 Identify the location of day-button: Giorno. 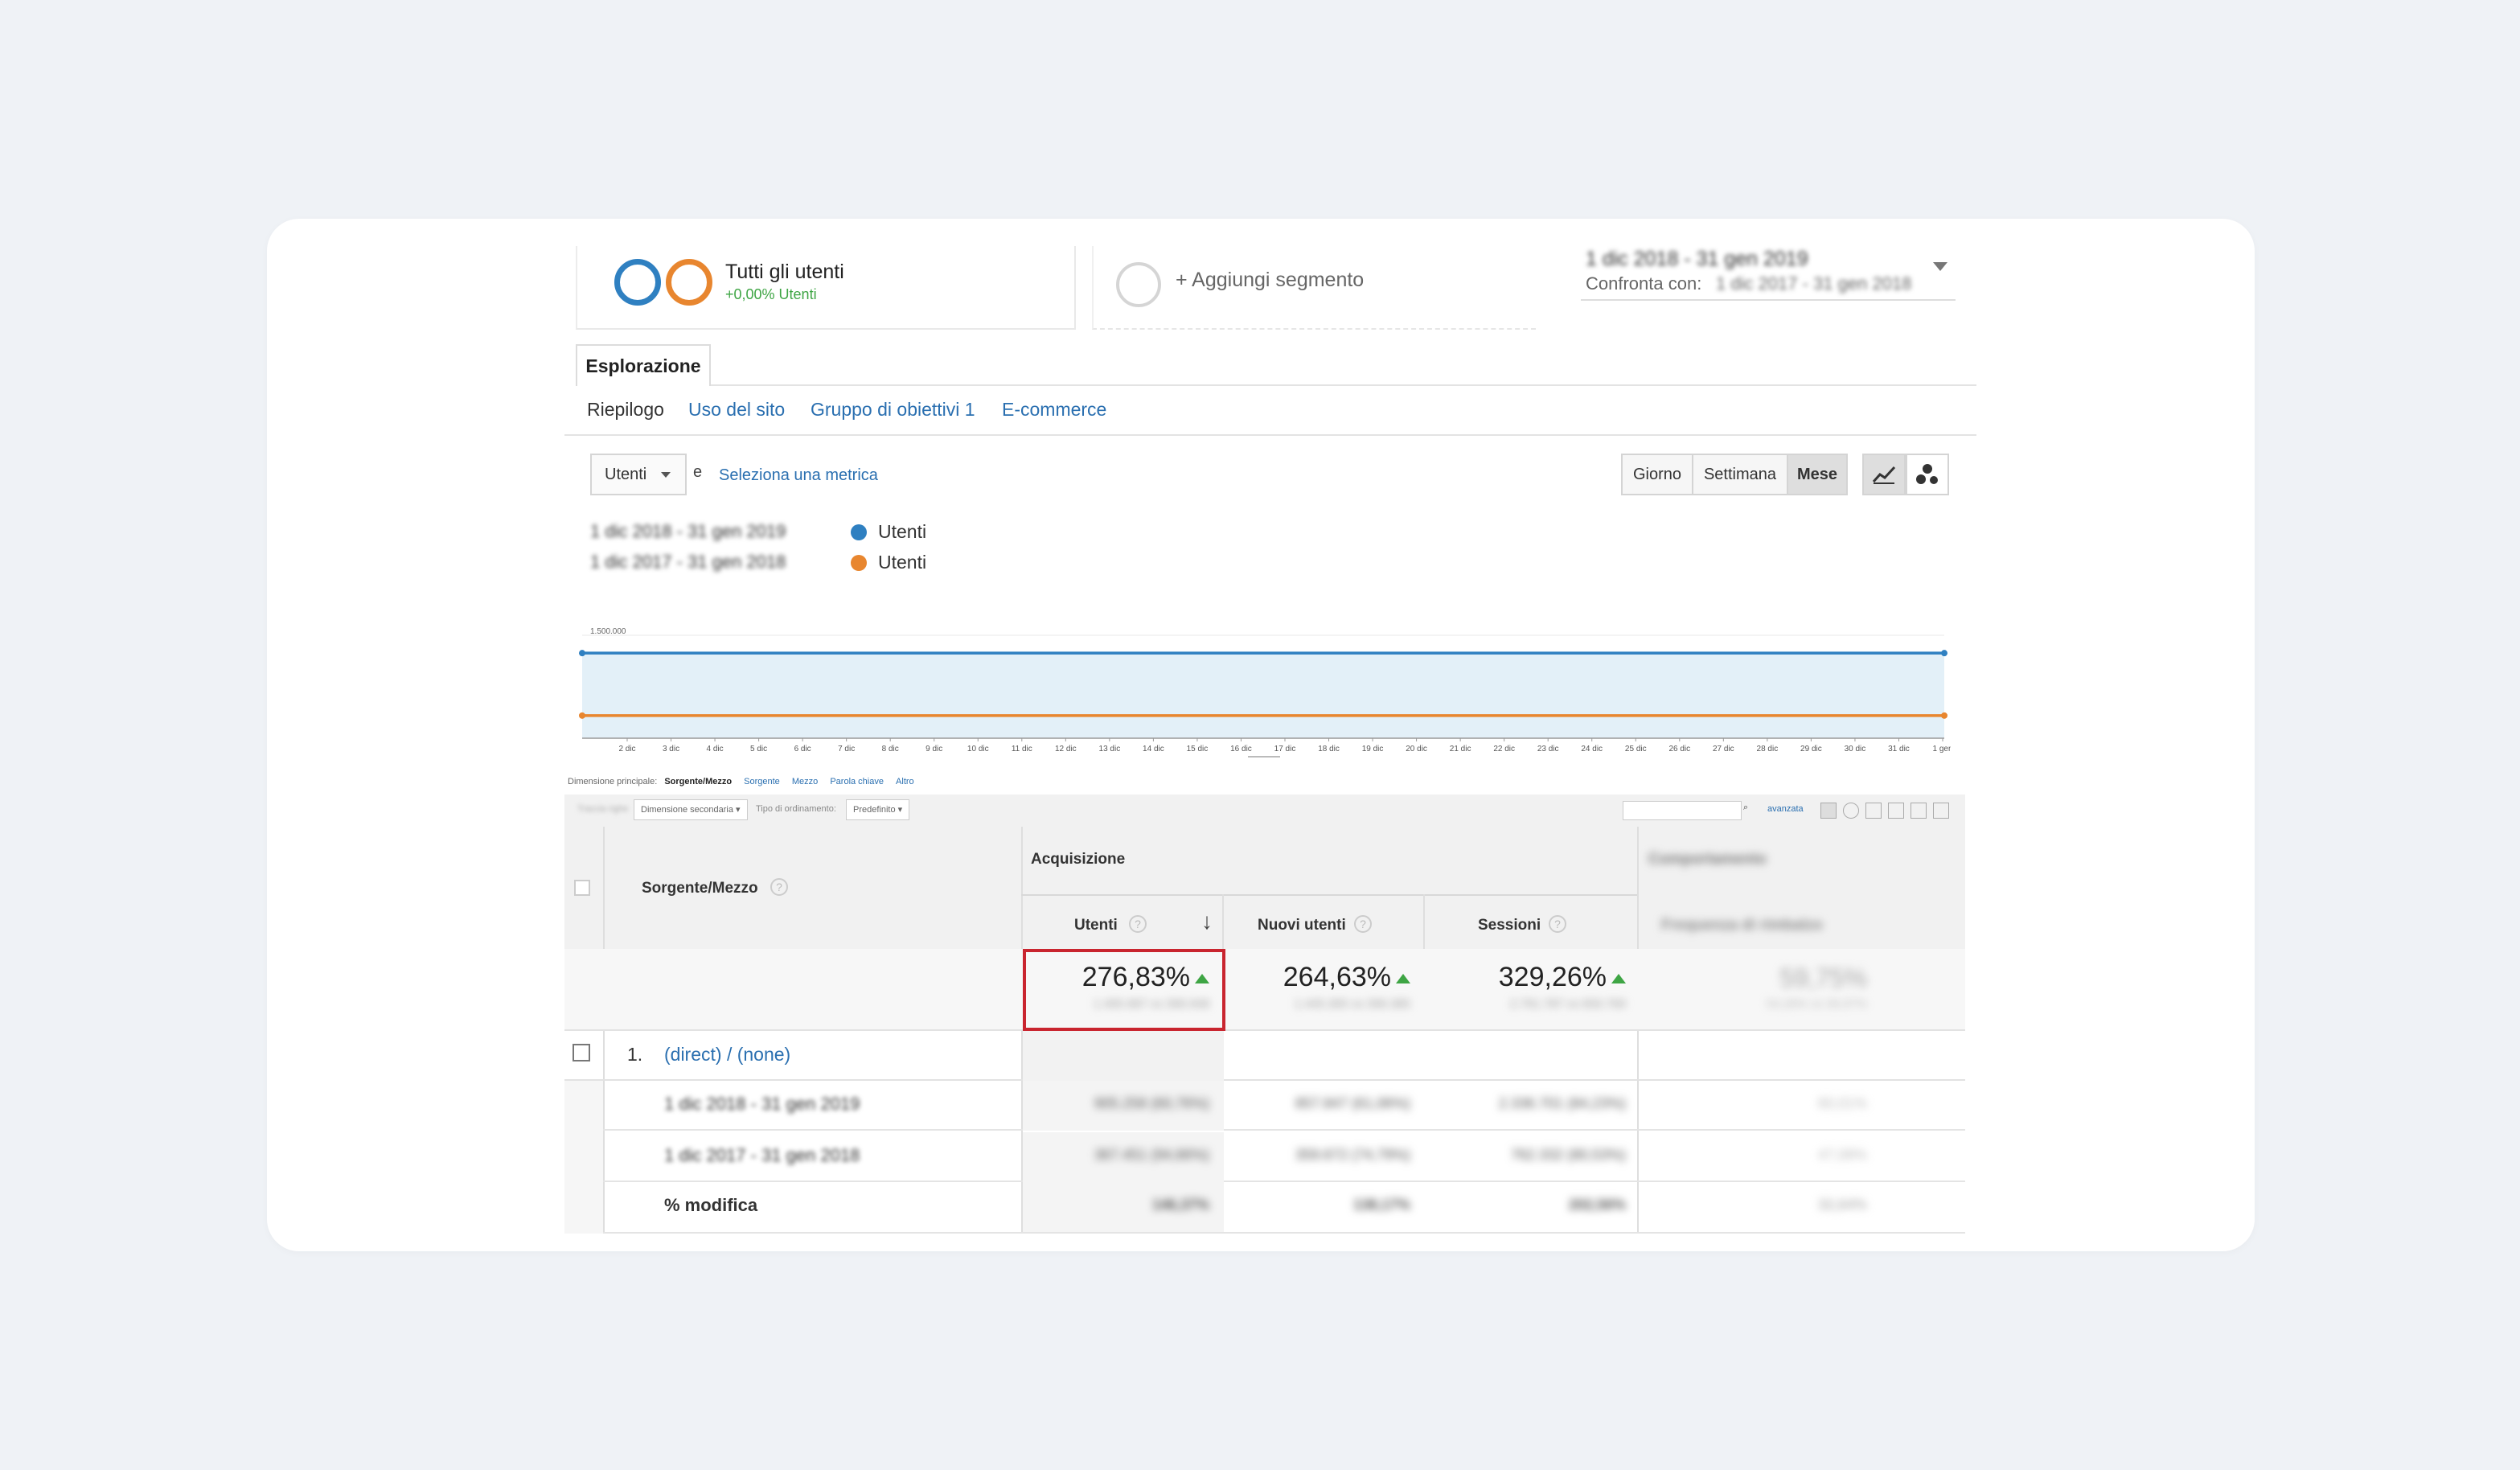
(1657, 474).